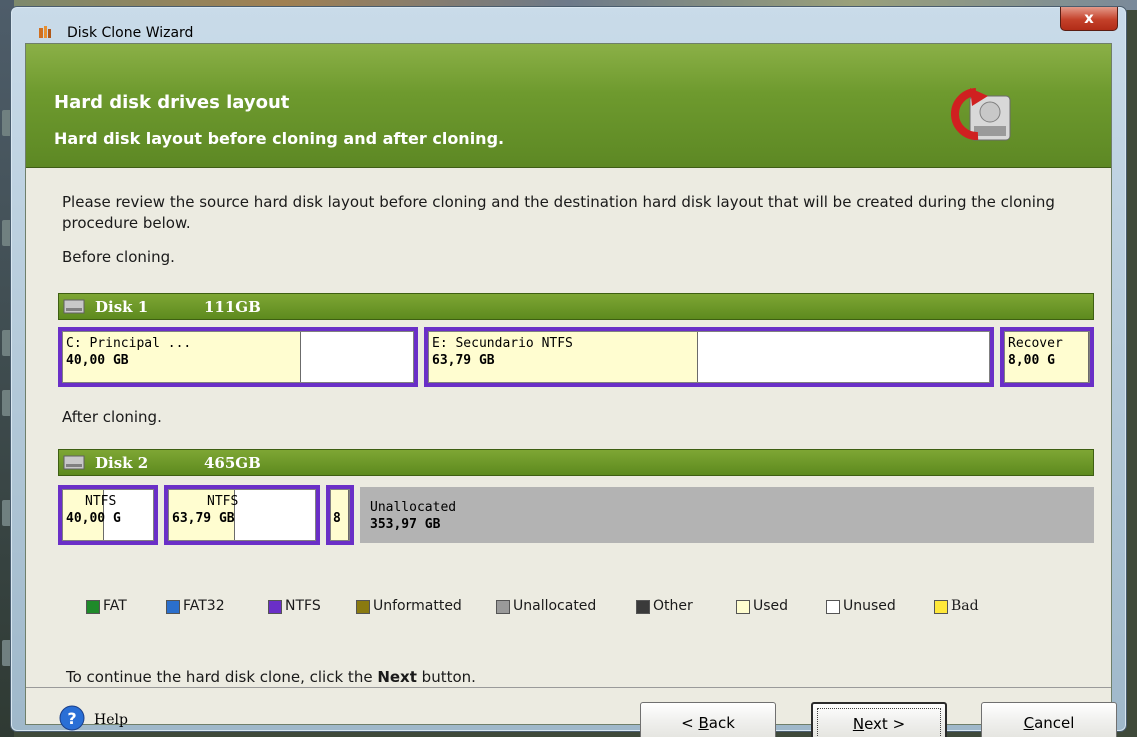 Image resolution: width=1137 pixels, height=737 pixels. What do you see at coordinates (727, 515) in the screenshot?
I see `disk2-unallocated: Unallocated 353,97 GB` at bounding box center [727, 515].